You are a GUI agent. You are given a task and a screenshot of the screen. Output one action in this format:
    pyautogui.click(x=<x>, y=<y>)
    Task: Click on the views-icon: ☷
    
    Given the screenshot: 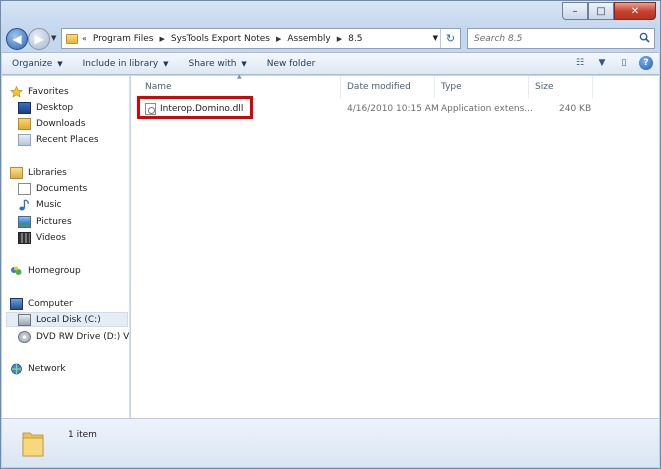 What is the action you would take?
    pyautogui.click(x=580, y=63)
    